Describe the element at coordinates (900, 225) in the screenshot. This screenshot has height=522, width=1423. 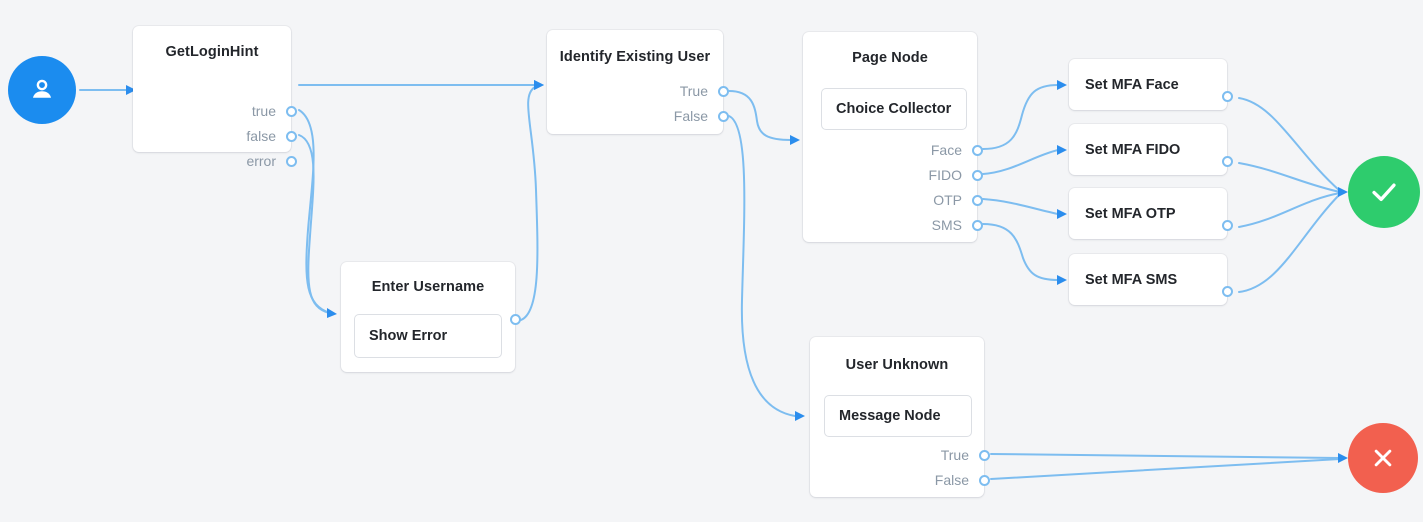
I see `output-port-sms: SMS` at that location.